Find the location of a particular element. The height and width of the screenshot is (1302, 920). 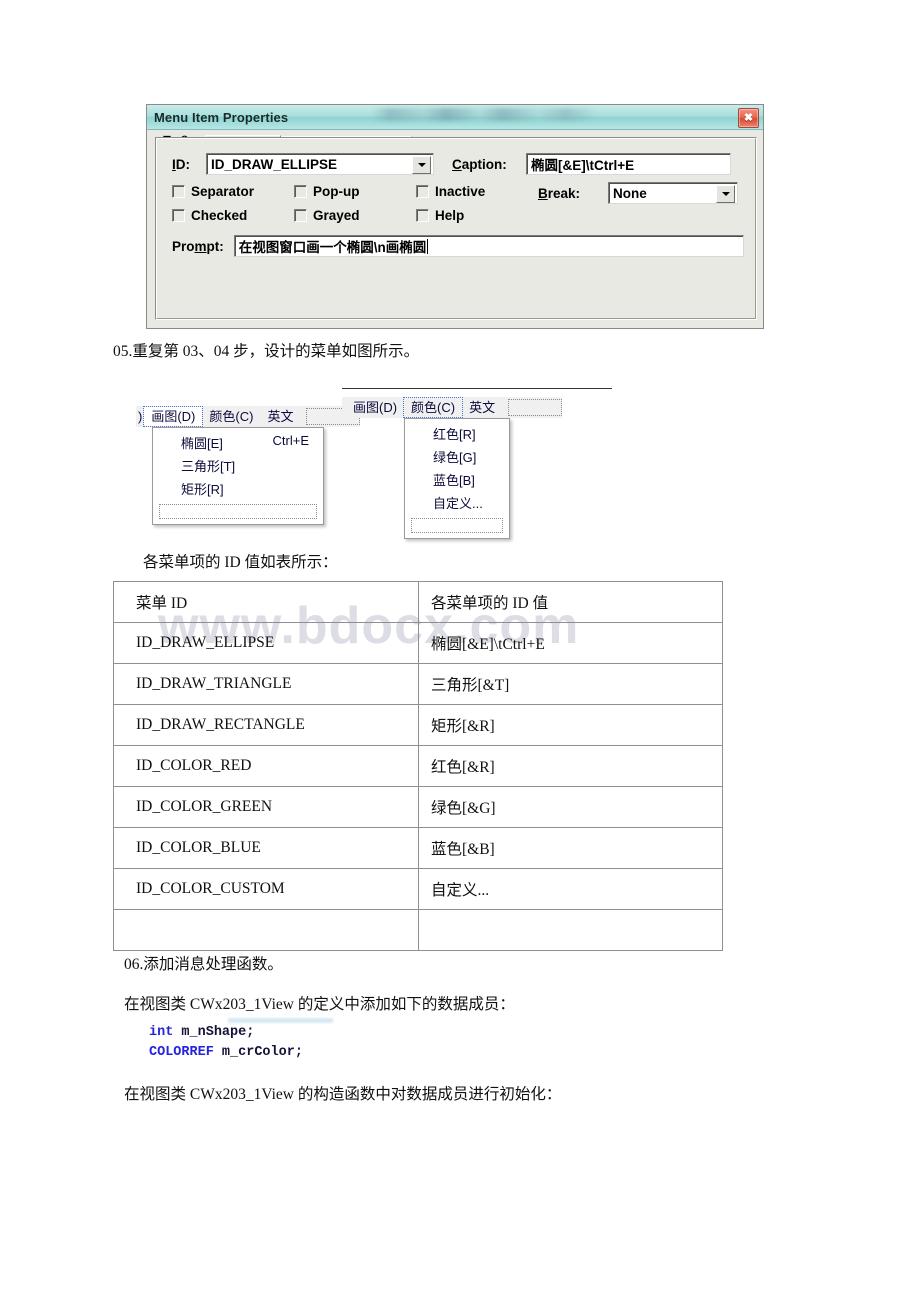

break-combobox: None is located at coordinates (673, 193).